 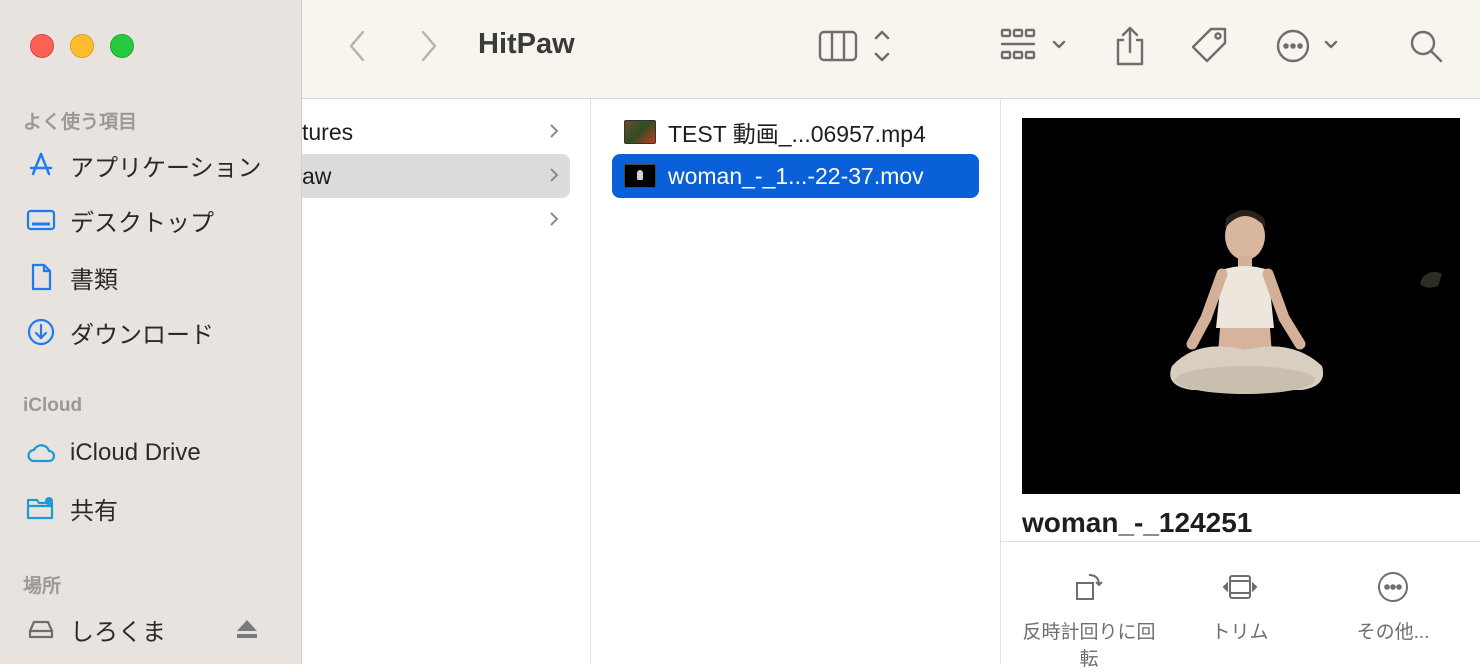 I want to click on sidebar-item-desktop: デスクトップ, so click(x=119, y=220).